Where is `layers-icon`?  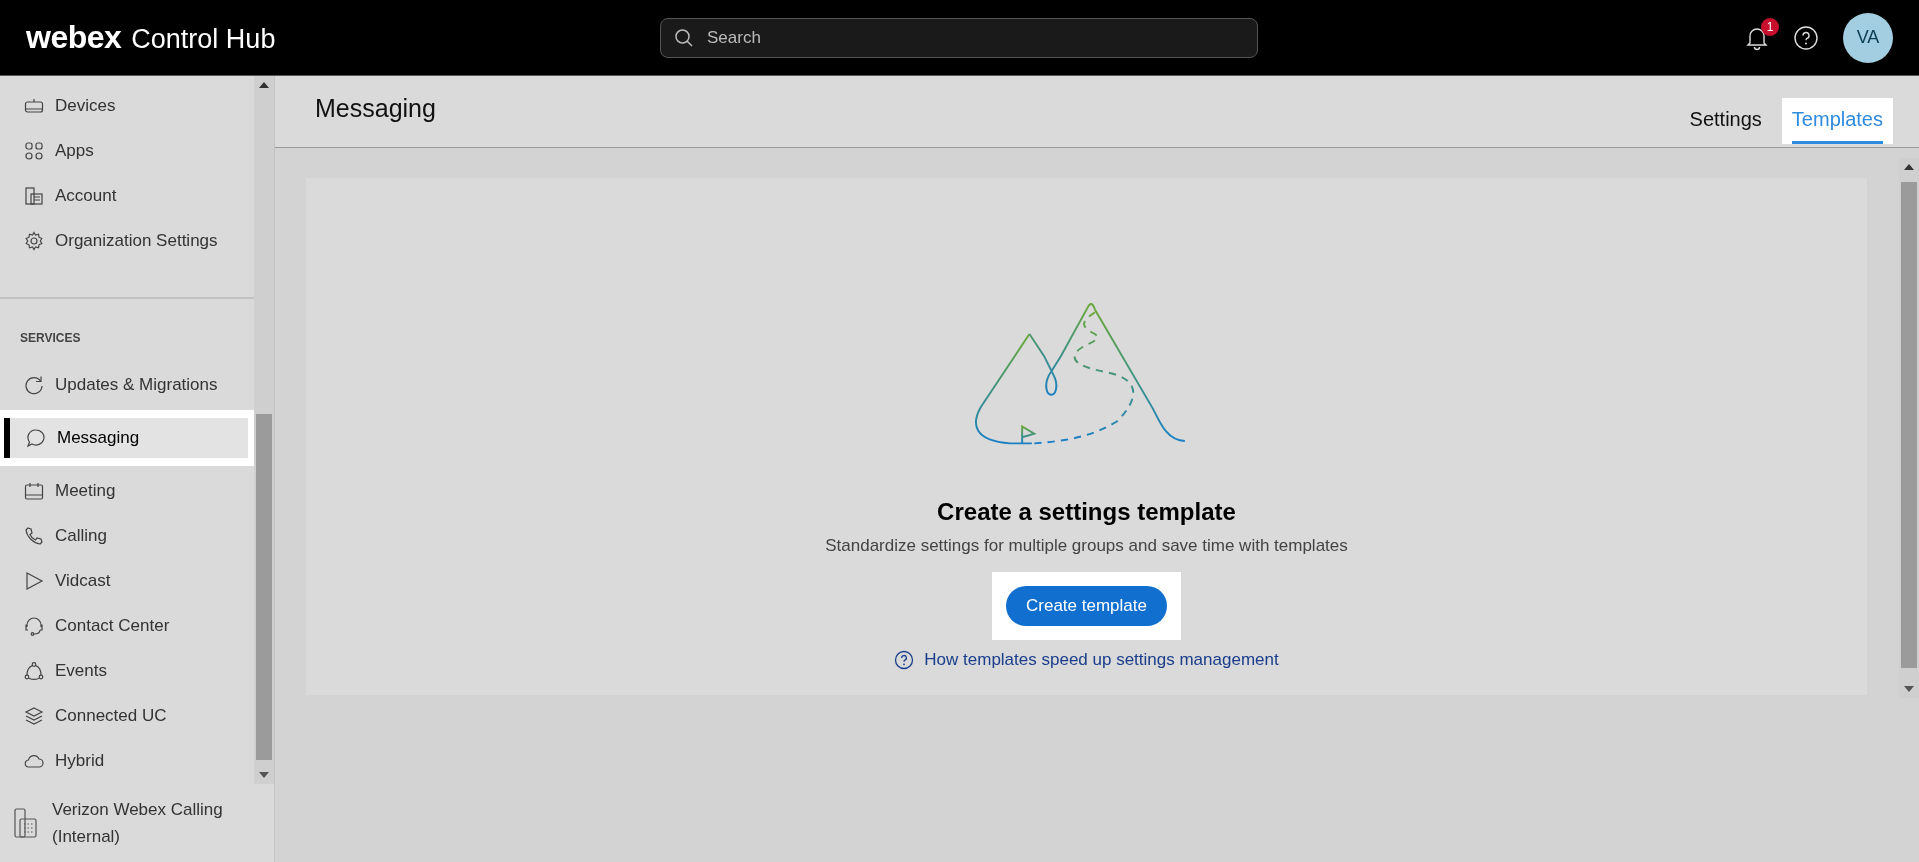 layers-icon is located at coordinates (34, 716).